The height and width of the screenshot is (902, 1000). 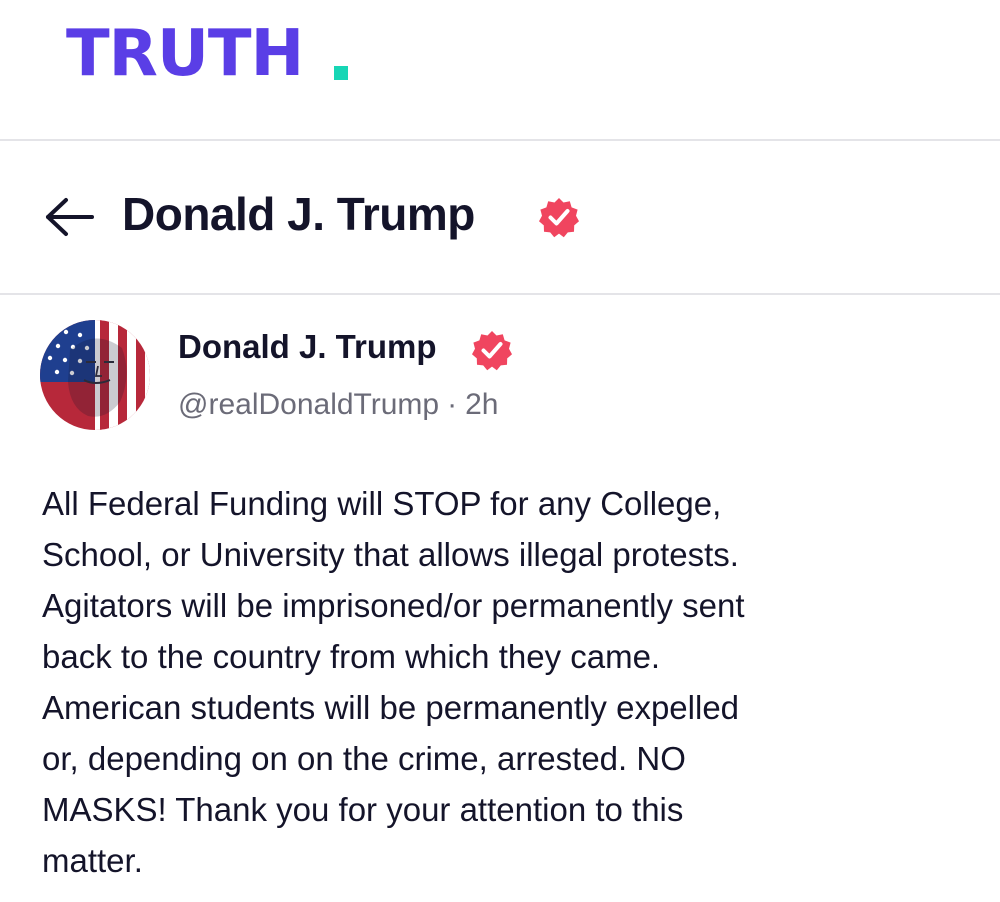 I want to click on author-name: Donald J. Trump, so click(x=307, y=347).